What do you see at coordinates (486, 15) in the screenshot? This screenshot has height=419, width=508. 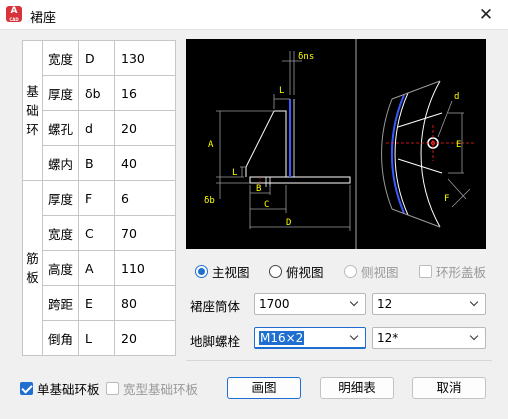 I see `close-icon: ✕` at bounding box center [486, 15].